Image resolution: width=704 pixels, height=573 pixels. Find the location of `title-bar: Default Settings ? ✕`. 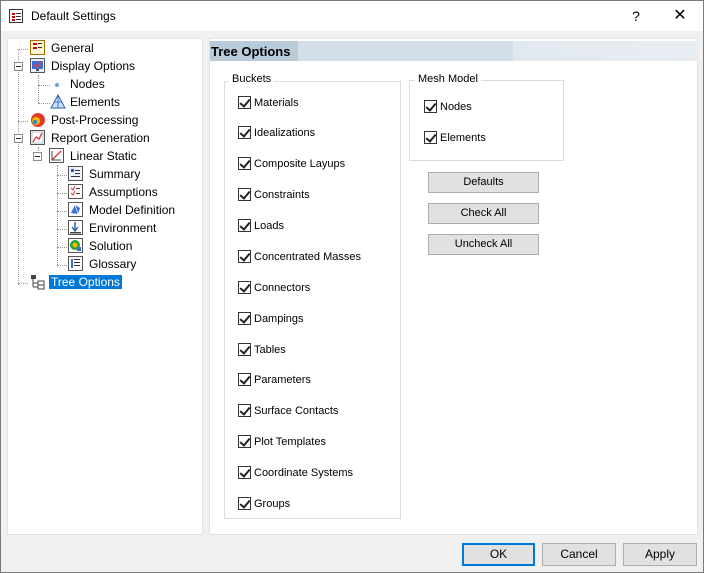

title-bar: Default Settings ? ✕ is located at coordinates (352, 16).